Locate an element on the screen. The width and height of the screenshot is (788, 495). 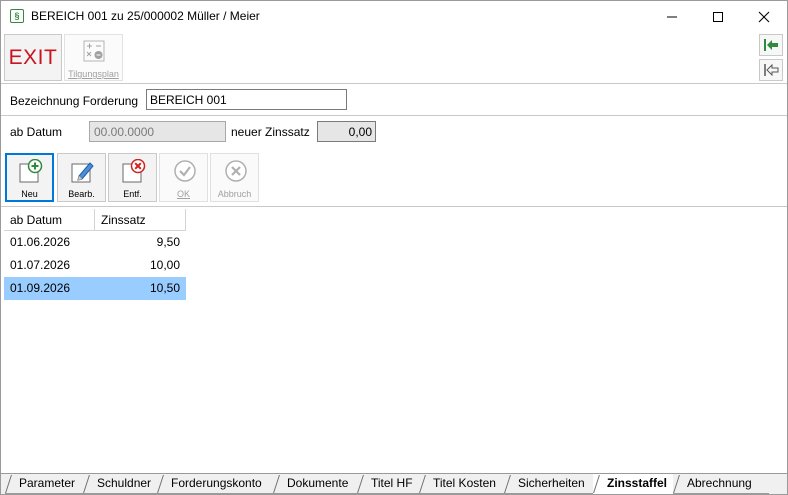
ok-label: OK is located at coordinates (183, 194).